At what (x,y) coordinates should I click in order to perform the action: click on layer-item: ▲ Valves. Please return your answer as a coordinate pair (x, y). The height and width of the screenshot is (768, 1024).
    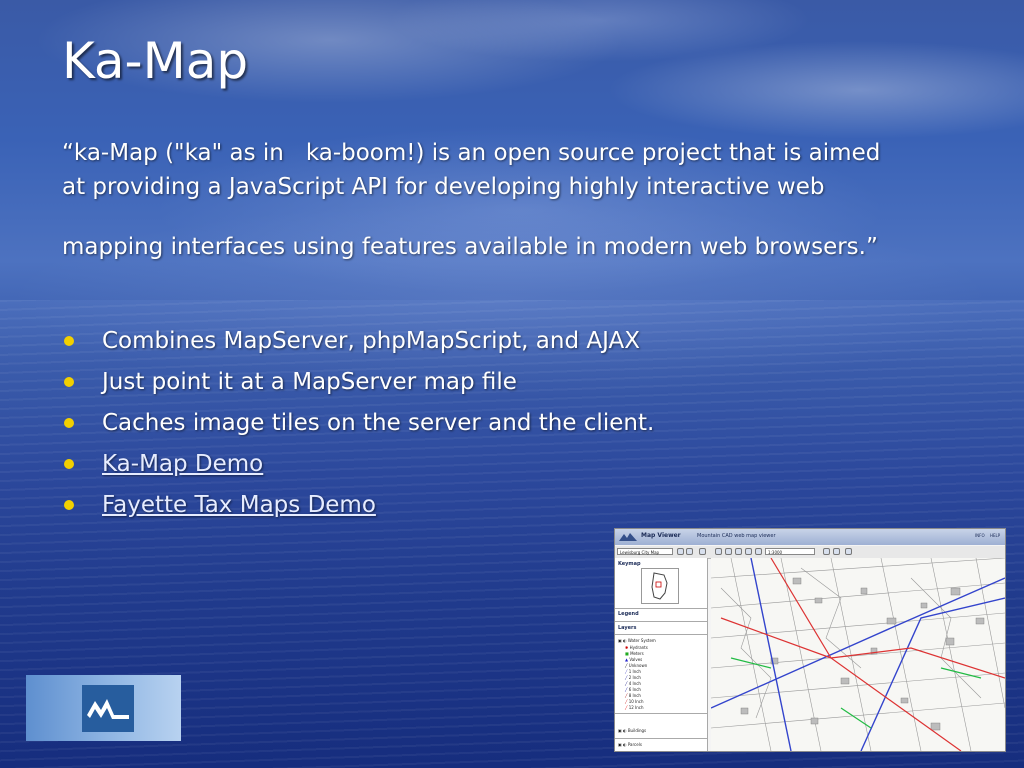
    Looking at the image, I should click on (633, 659).